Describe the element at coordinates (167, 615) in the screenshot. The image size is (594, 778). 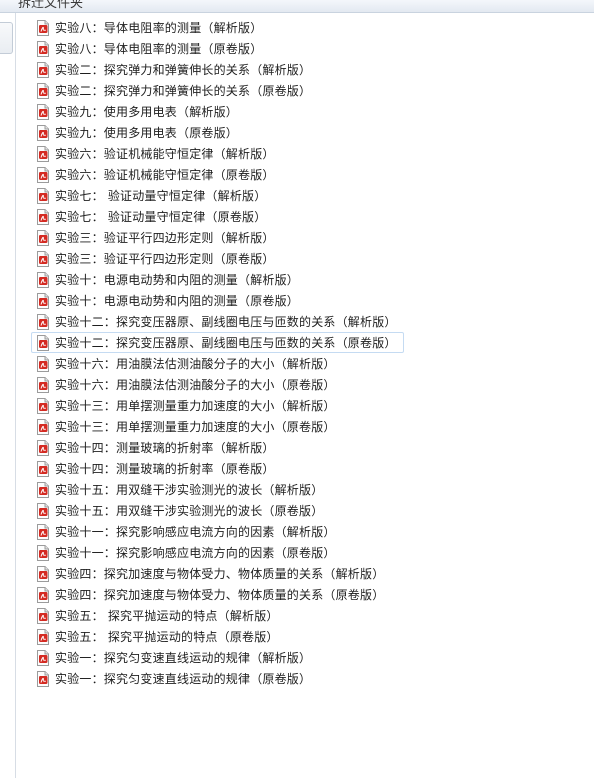
I see `file-name: 实验五： 探究平抛运动的特点（解析版）` at that location.